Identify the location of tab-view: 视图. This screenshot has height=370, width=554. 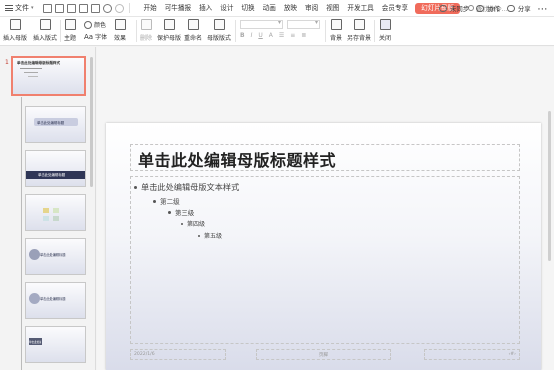
(332, 8).